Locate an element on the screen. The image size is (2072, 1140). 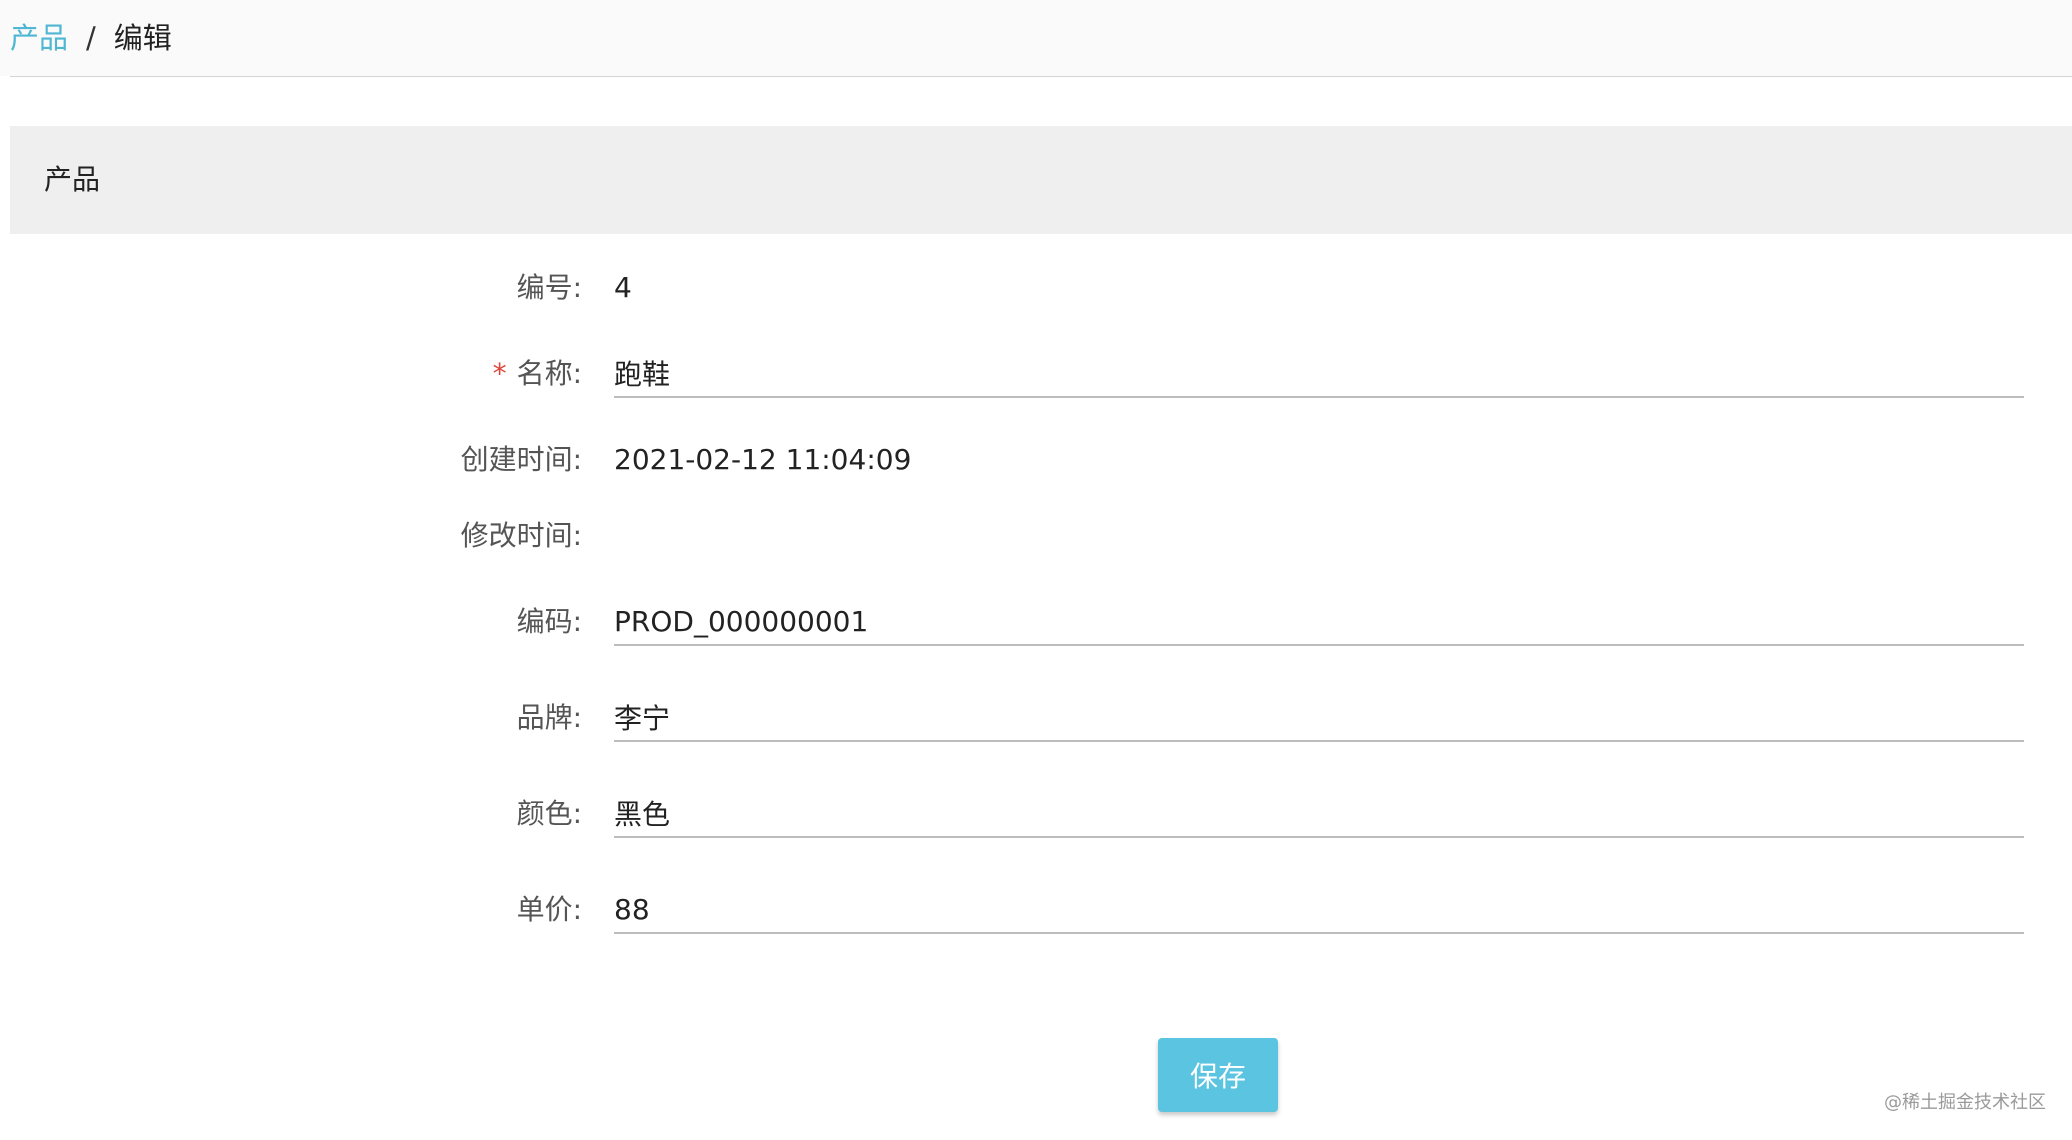
code-input is located at coordinates (1319, 622).